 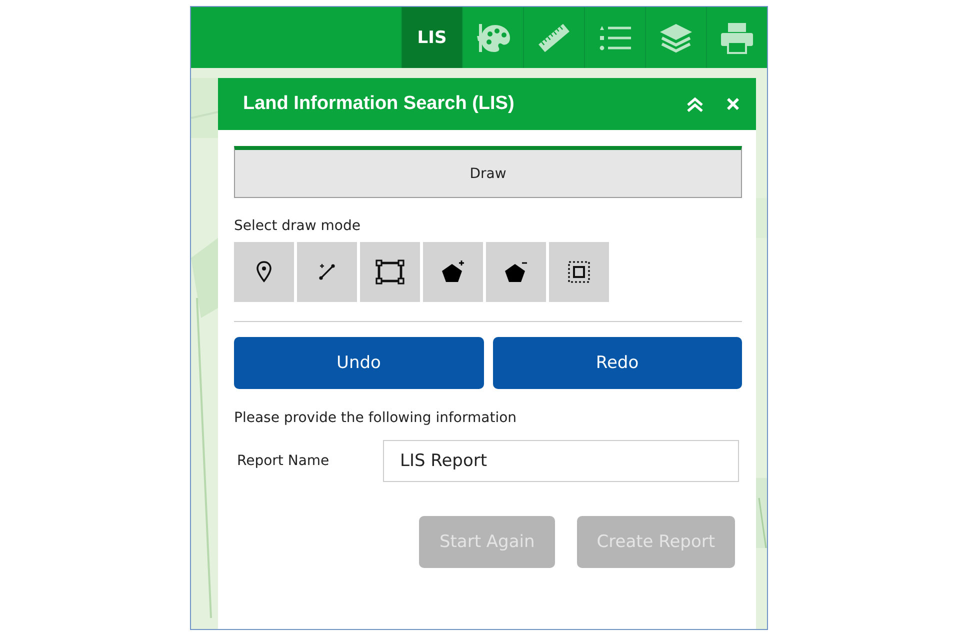 What do you see at coordinates (493, 38) in the screenshot?
I see `palette-icon` at bounding box center [493, 38].